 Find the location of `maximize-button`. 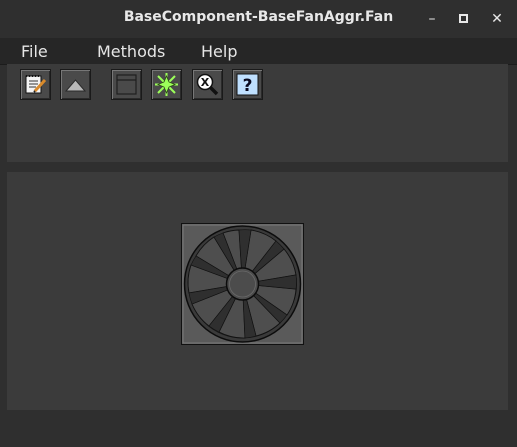

maximize-button is located at coordinates (464, 19).